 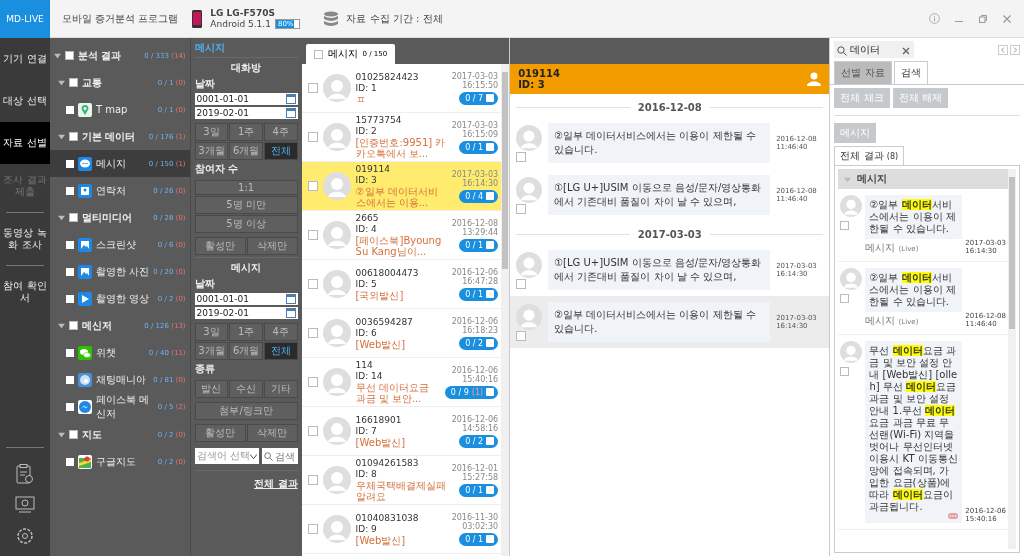 I want to click on phone-number: 019114, so click(x=373, y=169).